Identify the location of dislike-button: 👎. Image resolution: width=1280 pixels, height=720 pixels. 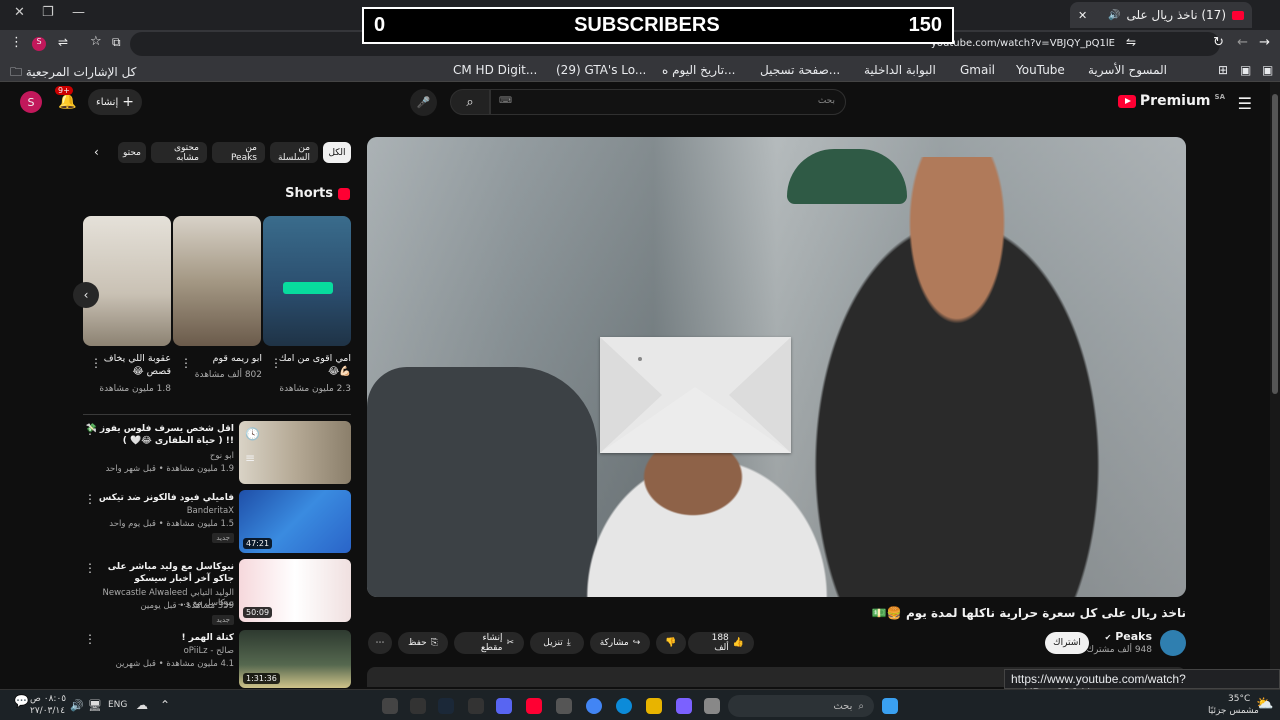
(671, 643).